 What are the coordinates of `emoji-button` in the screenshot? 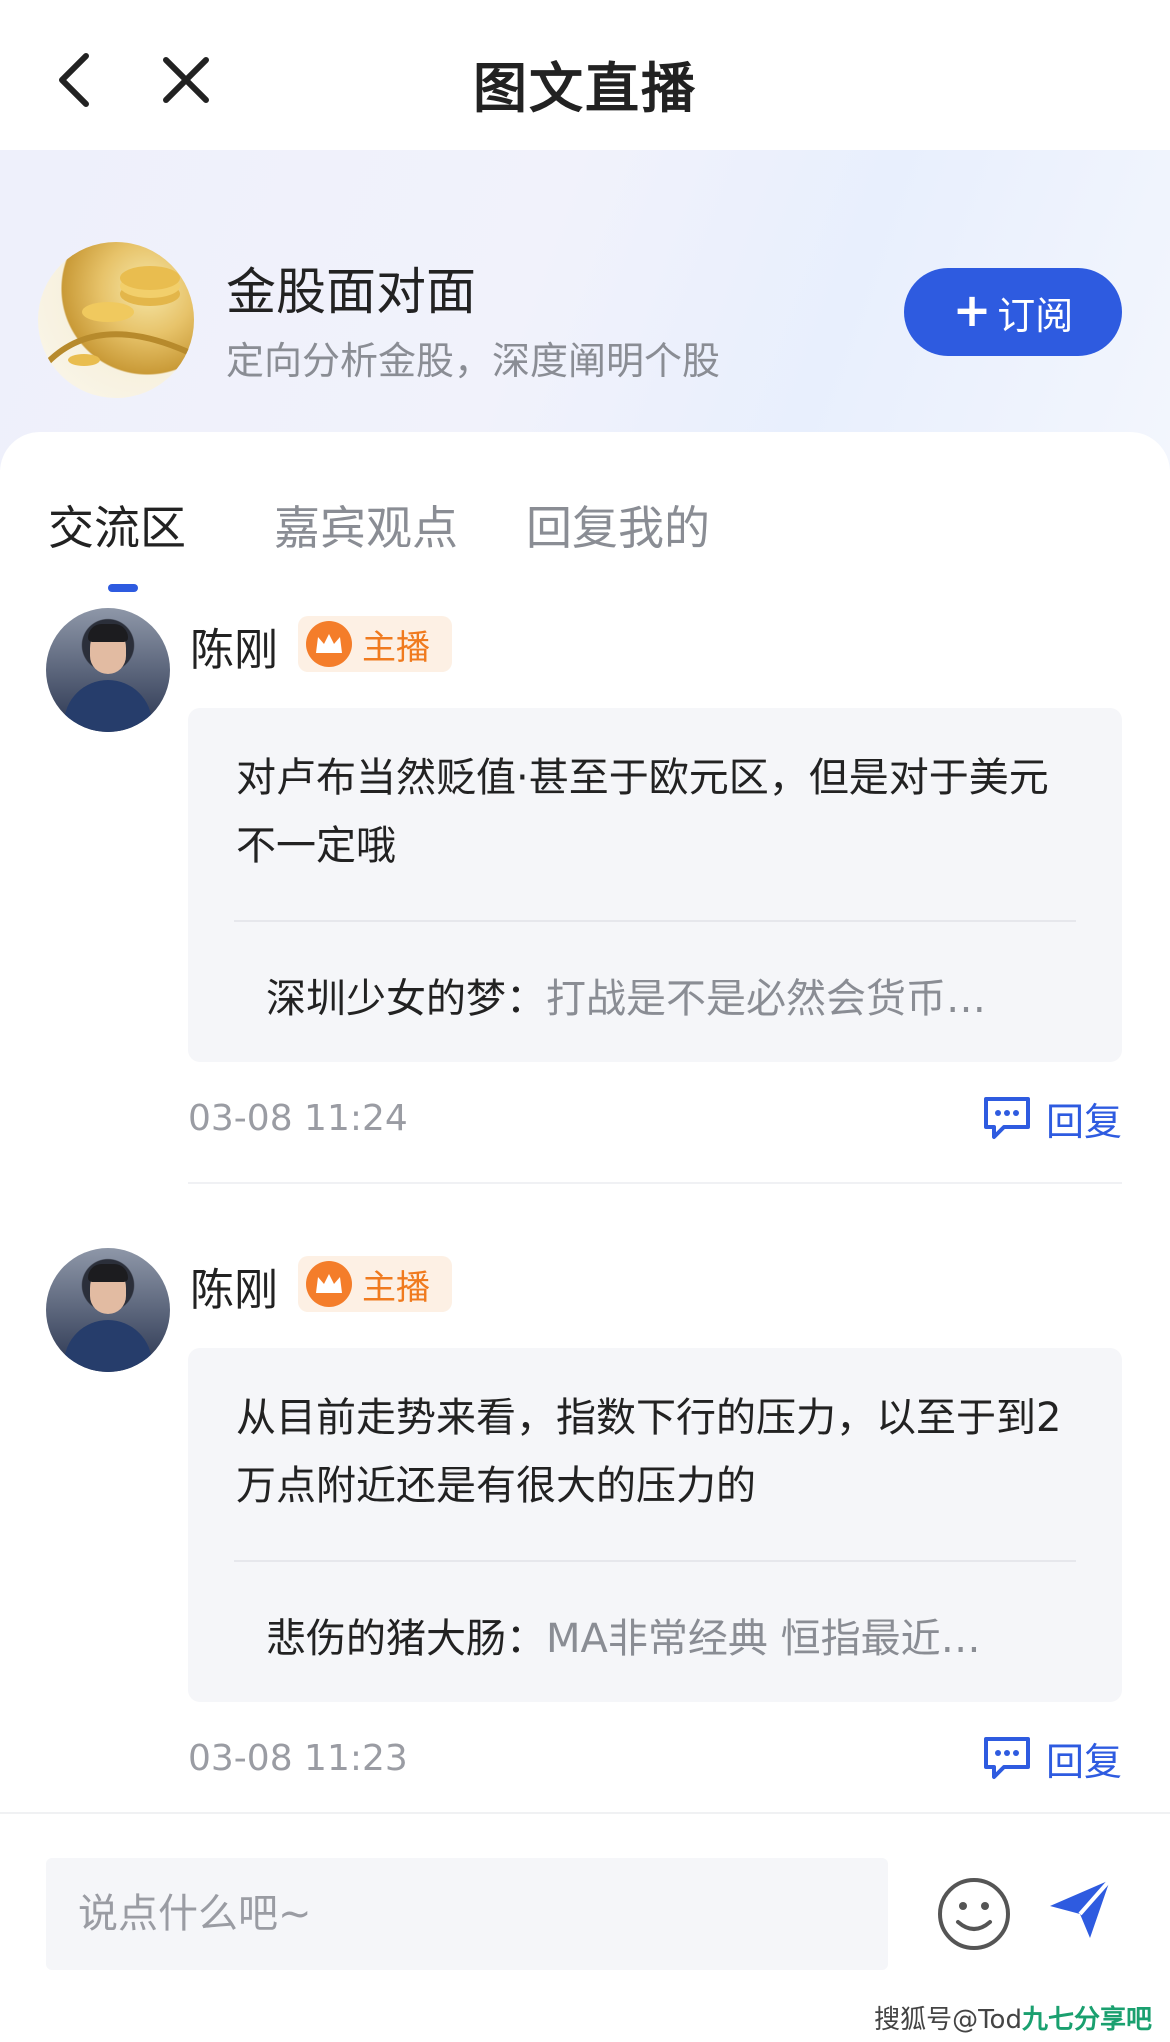 It's located at (974, 1914).